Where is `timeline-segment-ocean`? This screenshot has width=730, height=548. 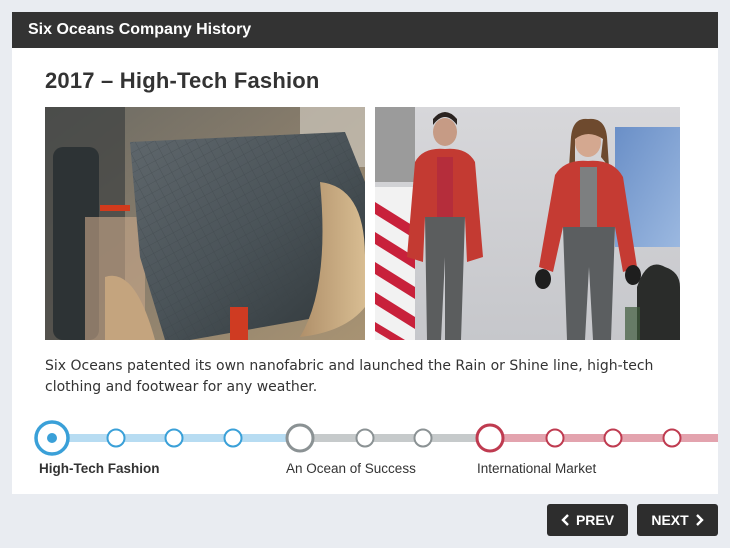 timeline-segment-ocean is located at coordinates (388, 438).